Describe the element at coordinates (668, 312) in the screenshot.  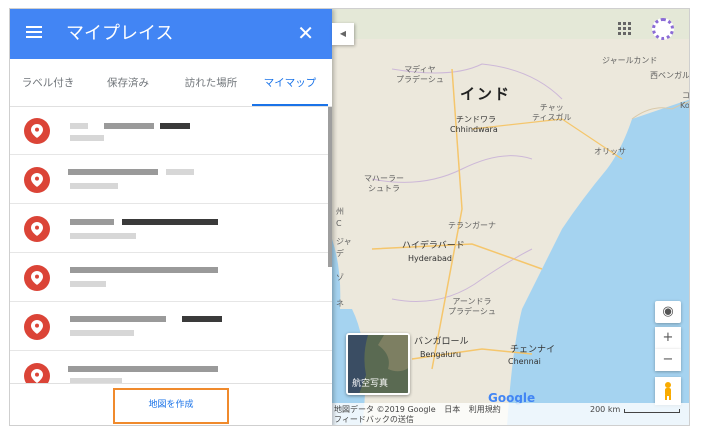
I see `my-location-icon: ◉` at that location.